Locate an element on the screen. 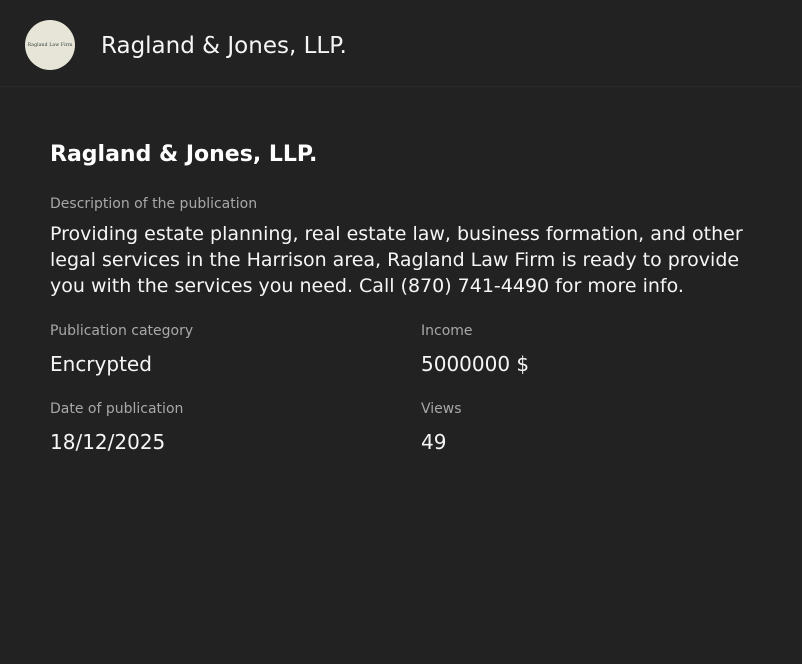 This screenshot has width=802, height=664. description-label: Description of the publication is located at coordinates (154, 204).